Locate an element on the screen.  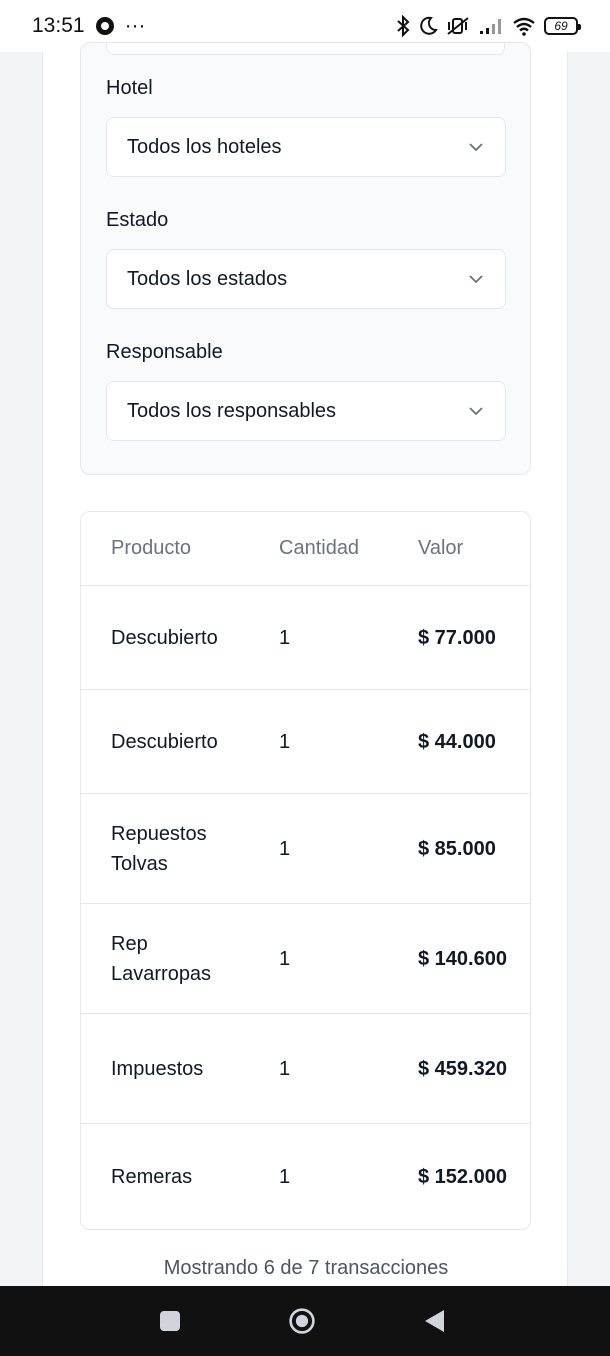
hotel-select: Todos los hoteles is located at coordinates (306, 147).